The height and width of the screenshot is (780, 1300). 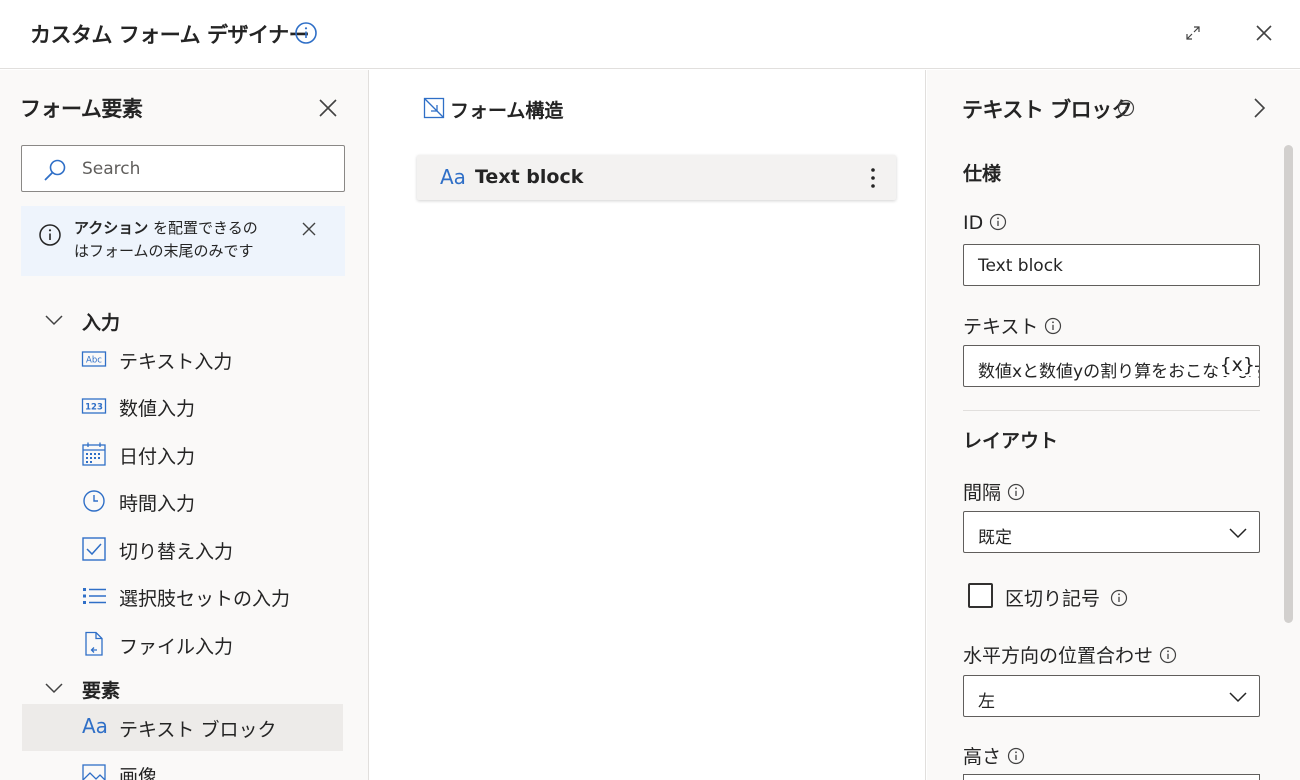 What do you see at coordinates (94, 501) in the screenshot?
I see `clock-icon` at bounding box center [94, 501].